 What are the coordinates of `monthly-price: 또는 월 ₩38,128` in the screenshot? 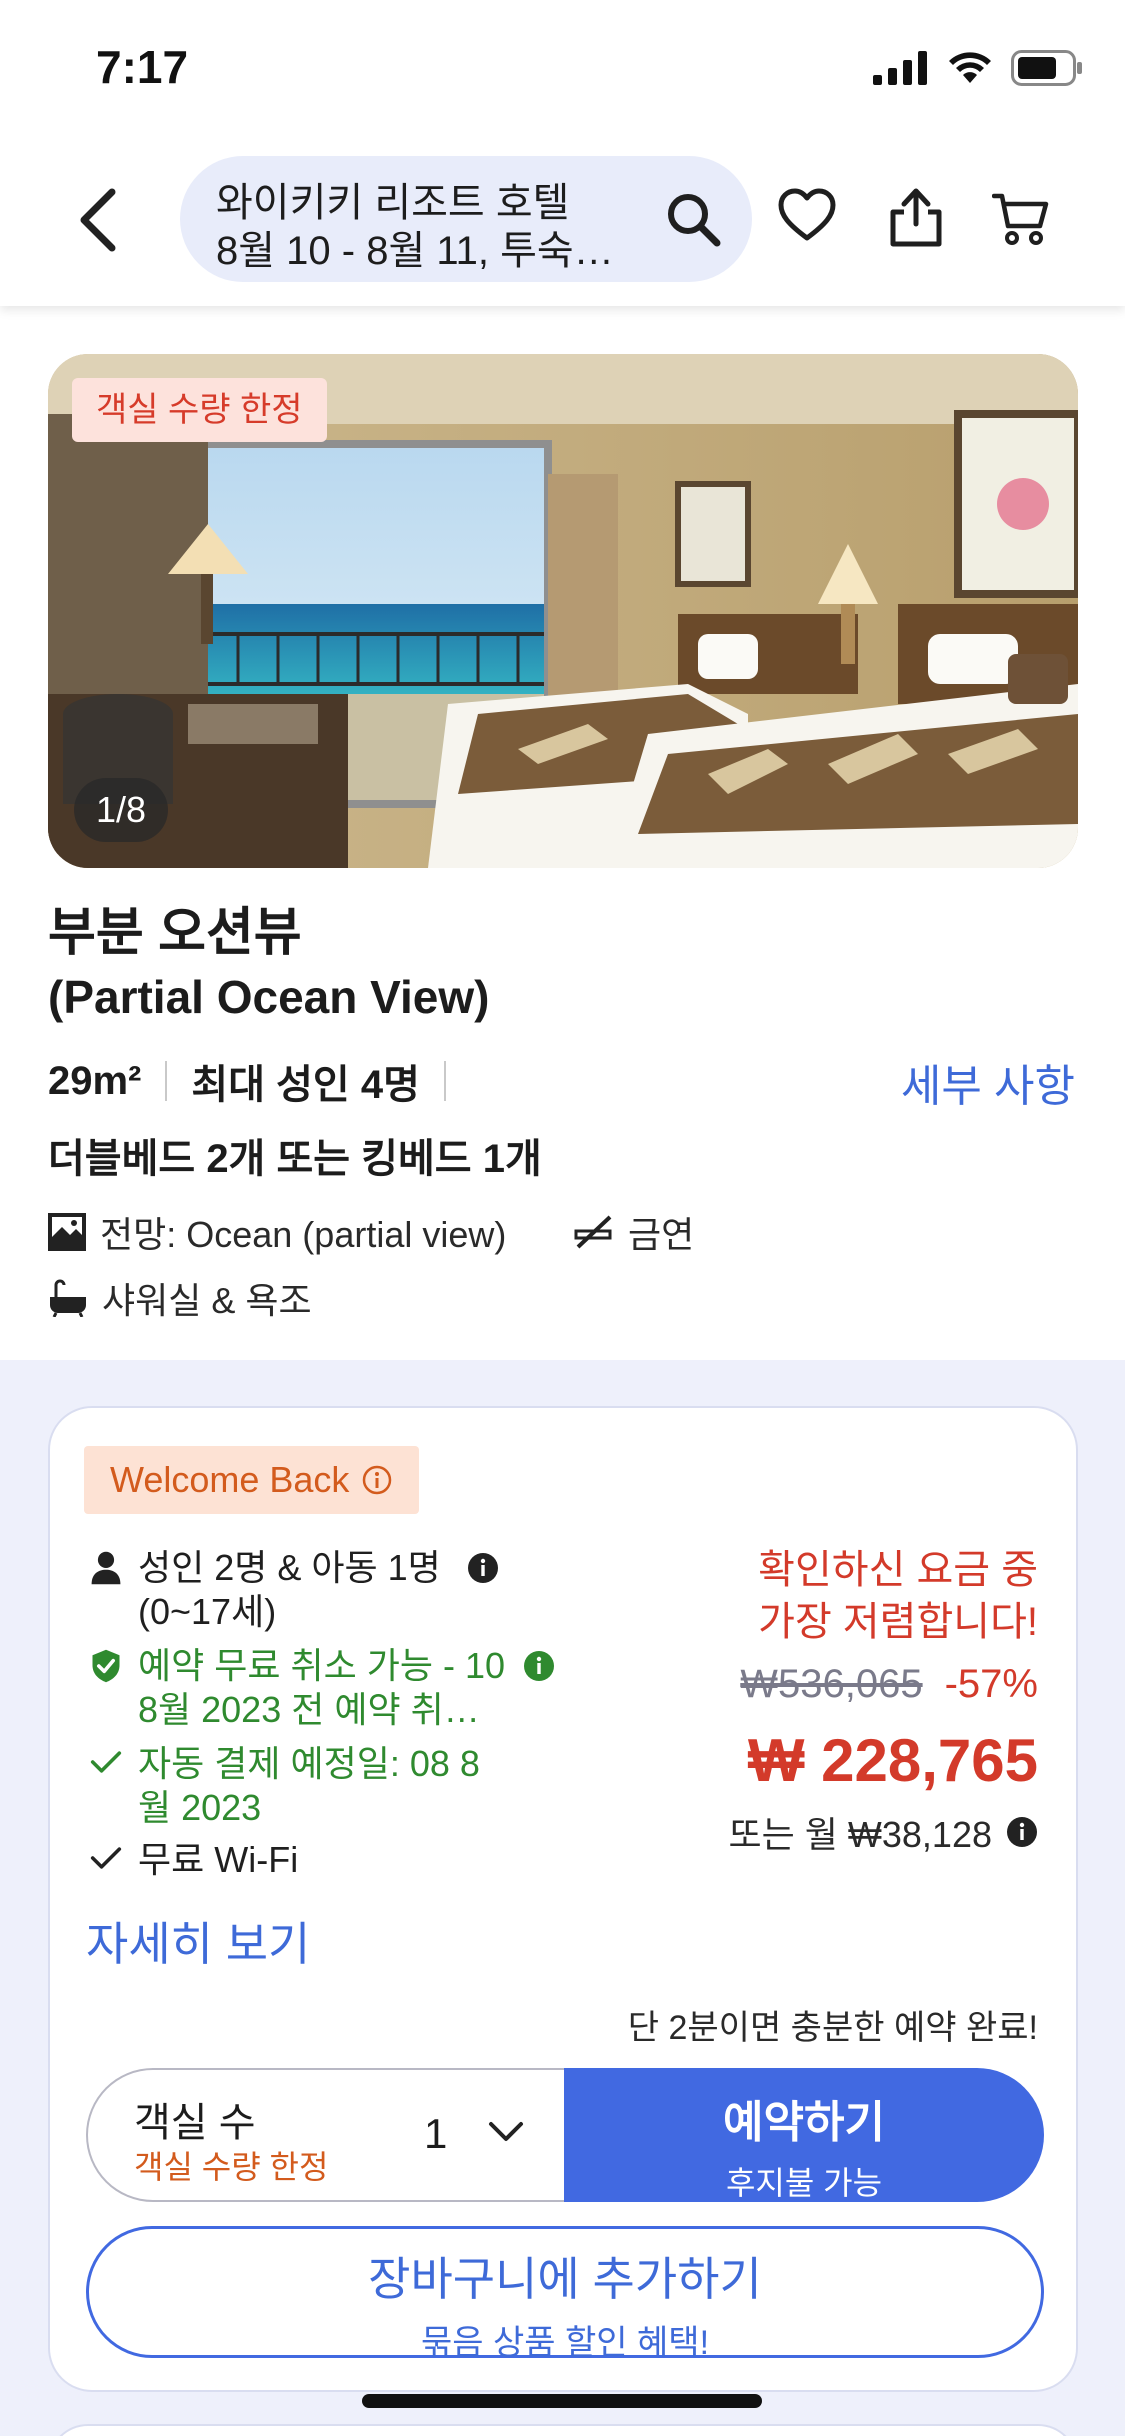 It's located at (860, 1834).